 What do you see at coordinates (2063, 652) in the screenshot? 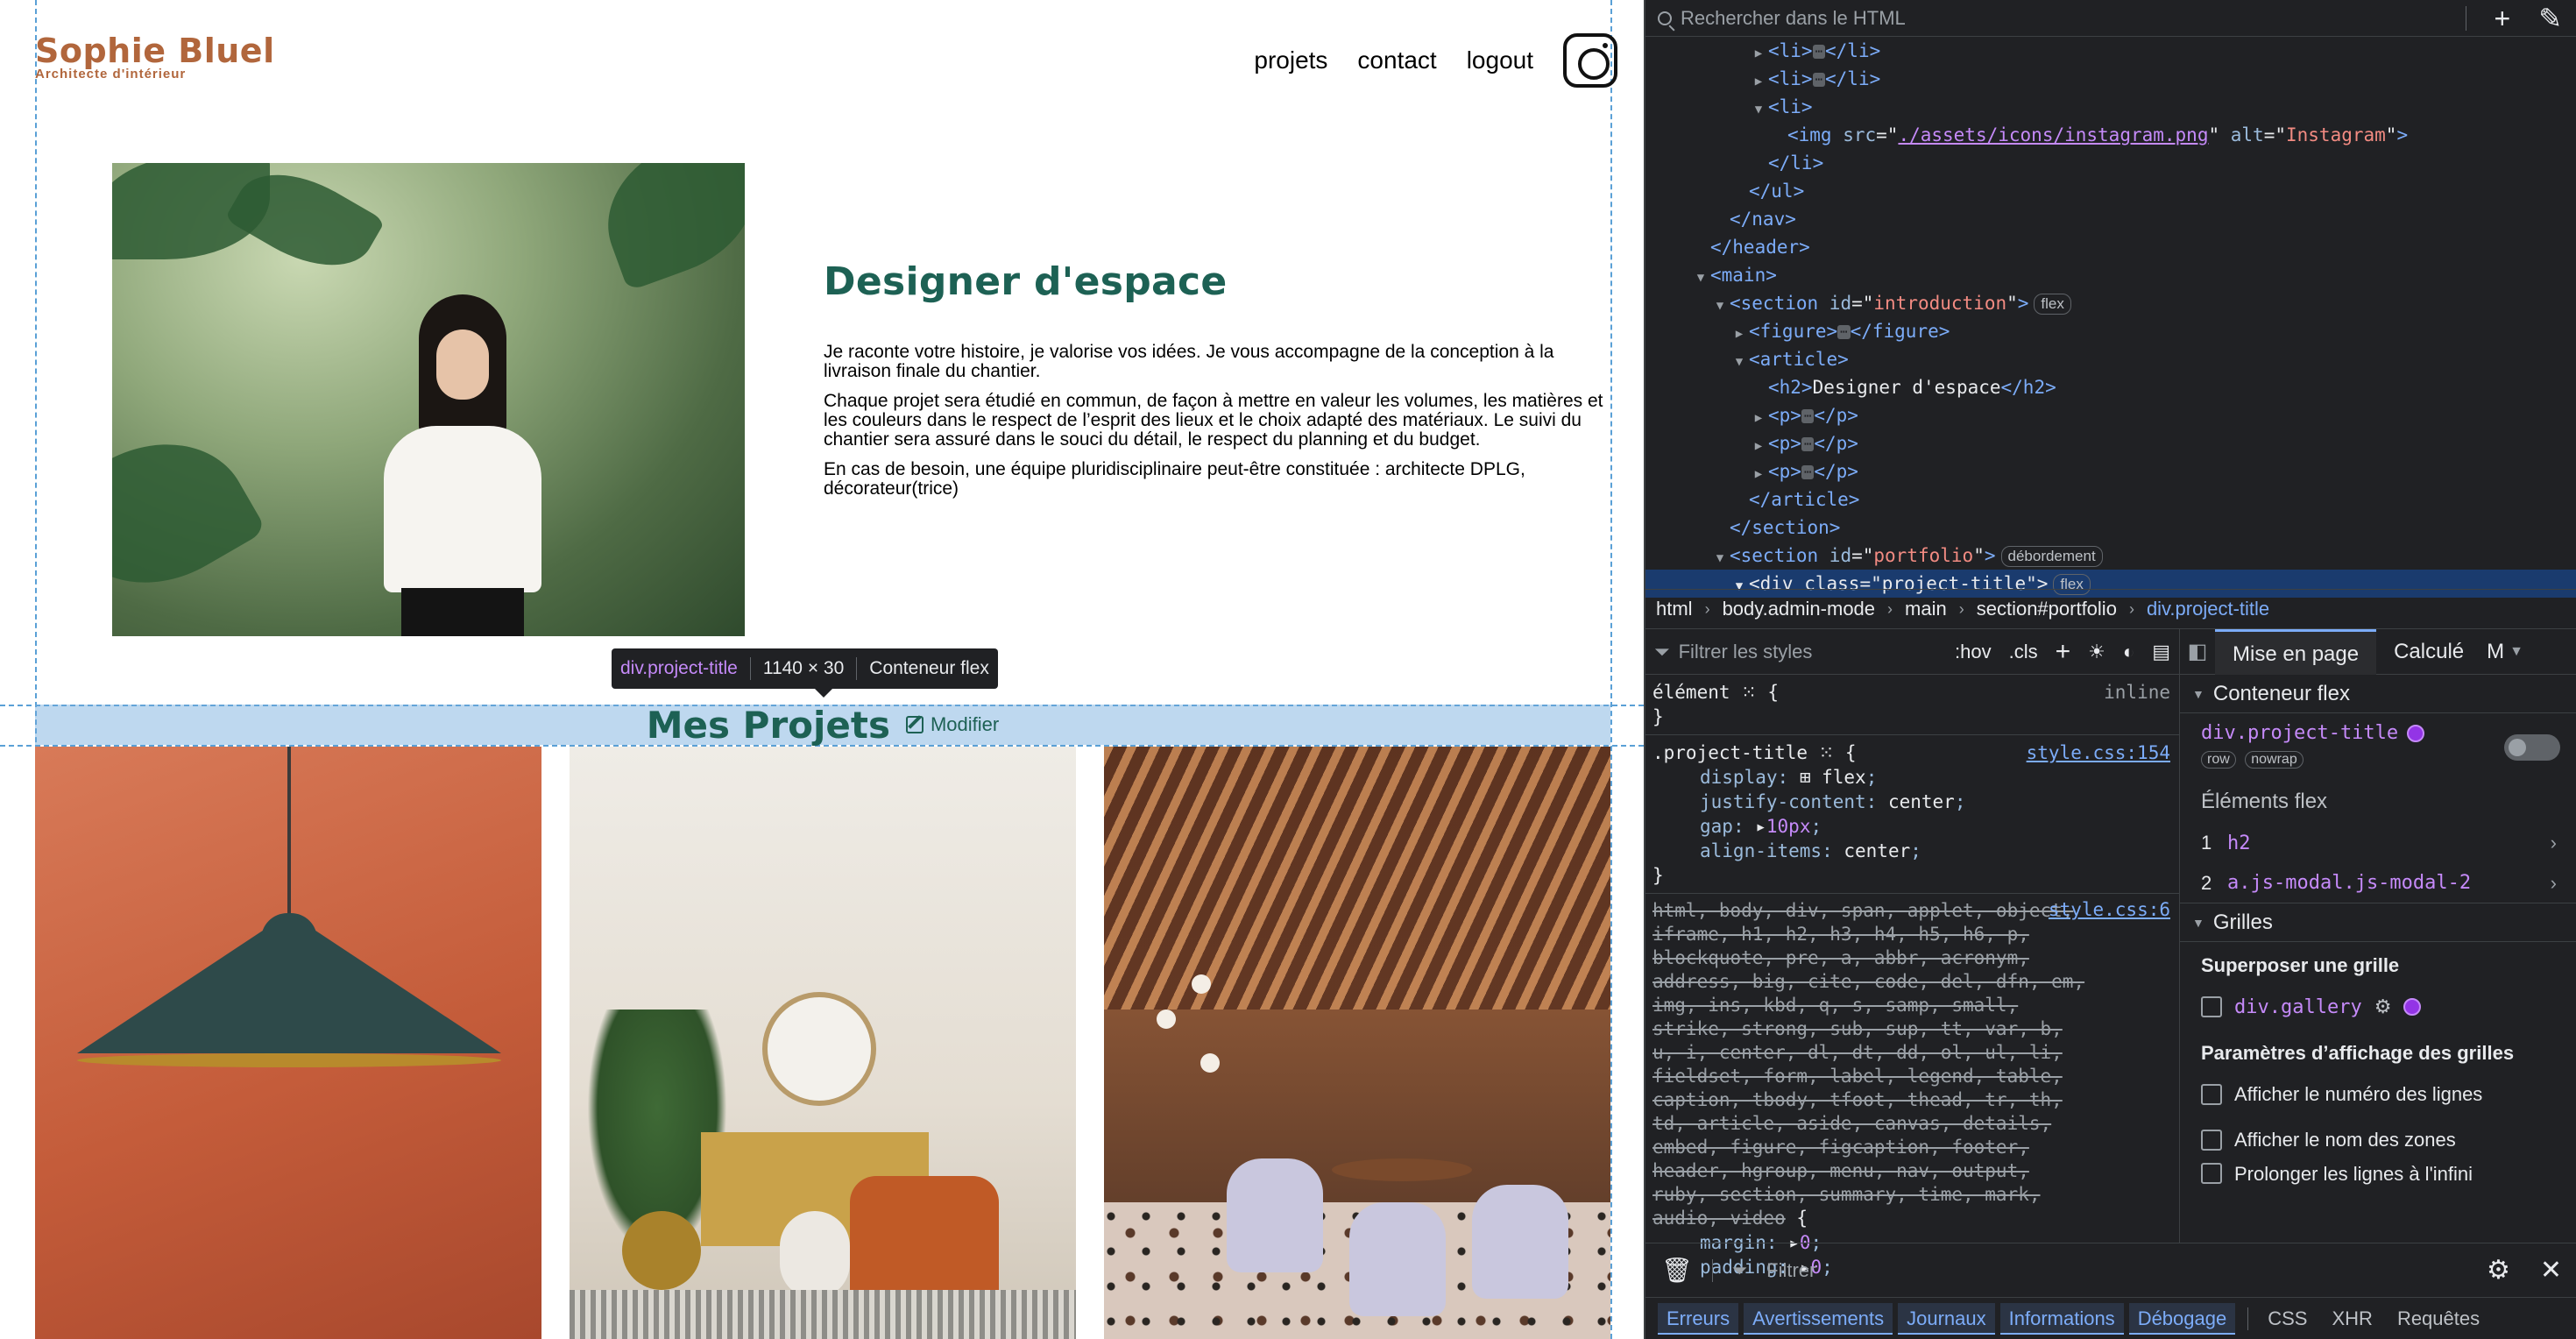
I see `add-rule-icon: +` at bounding box center [2063, 652].